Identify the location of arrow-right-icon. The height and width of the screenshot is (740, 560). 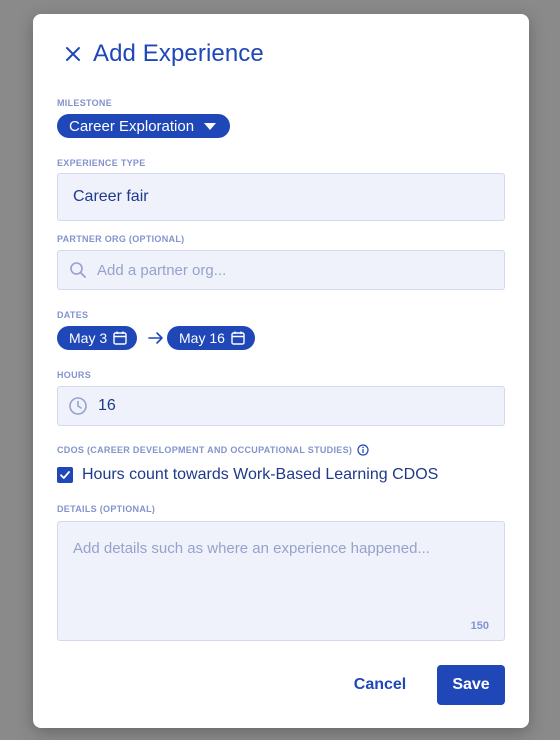
(155, 338).